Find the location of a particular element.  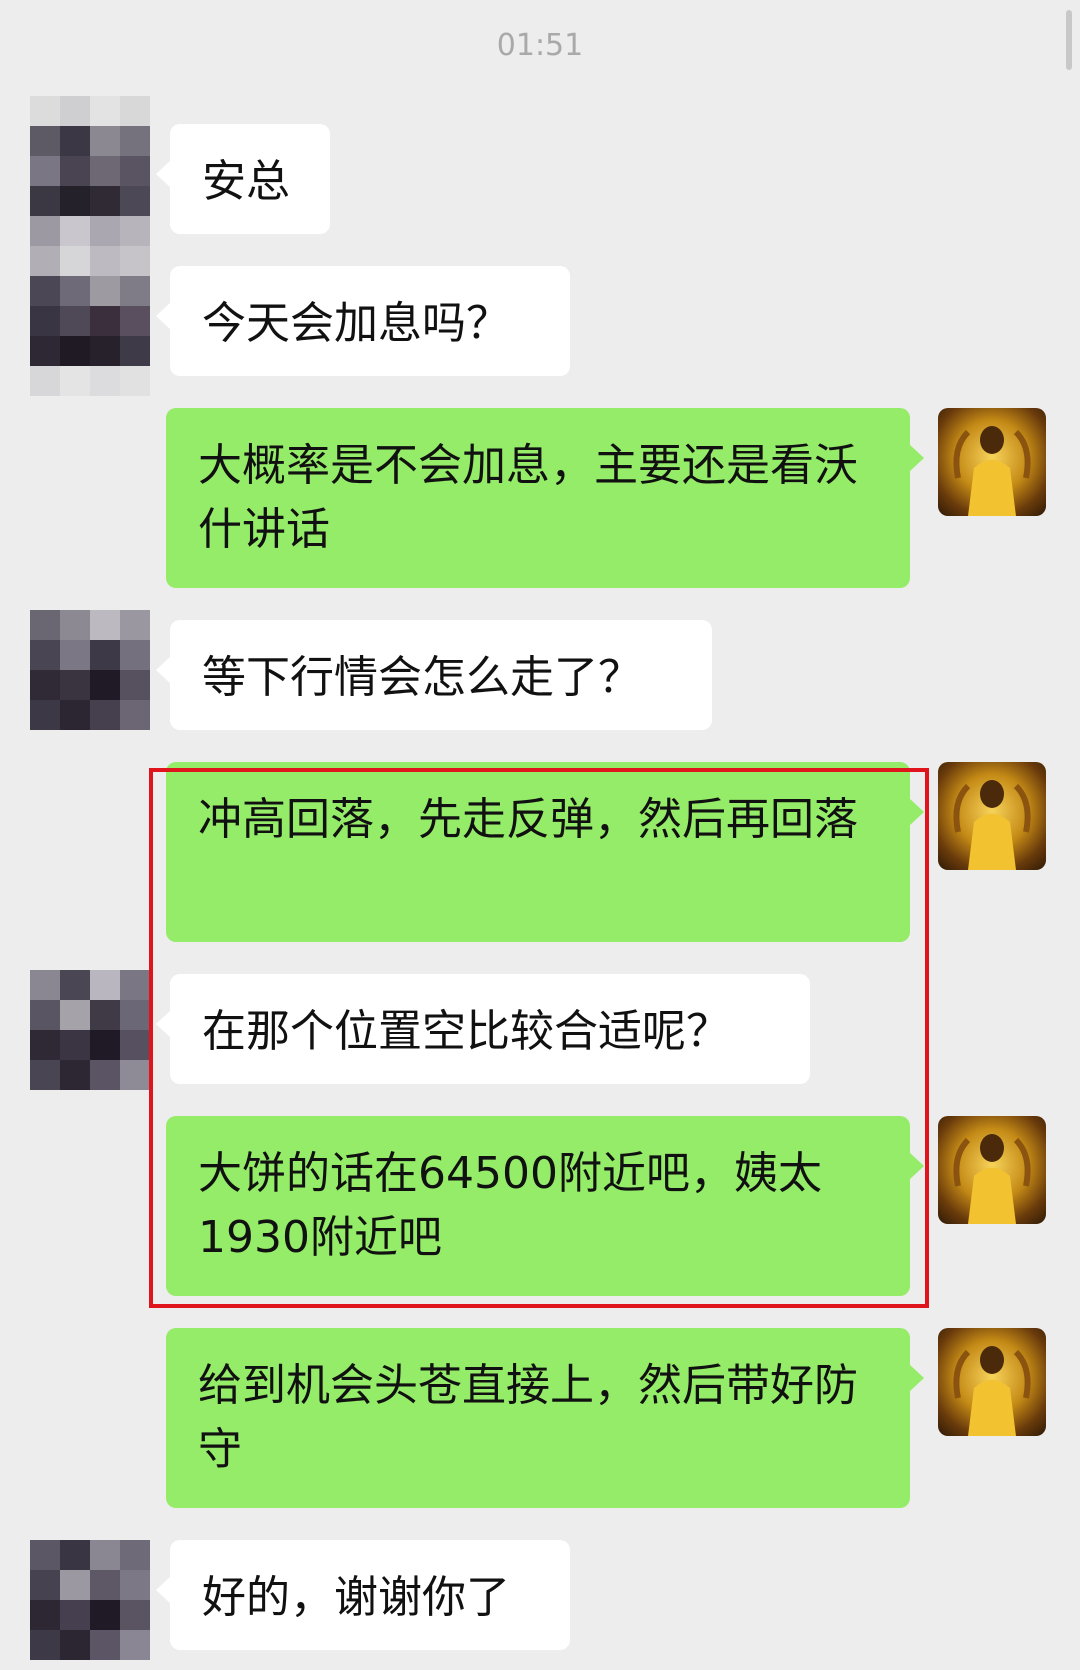

message-bubble-outgoing: 大概率是不会加息，主要还是看沃什讲话 is located at coordinates (545, 498).